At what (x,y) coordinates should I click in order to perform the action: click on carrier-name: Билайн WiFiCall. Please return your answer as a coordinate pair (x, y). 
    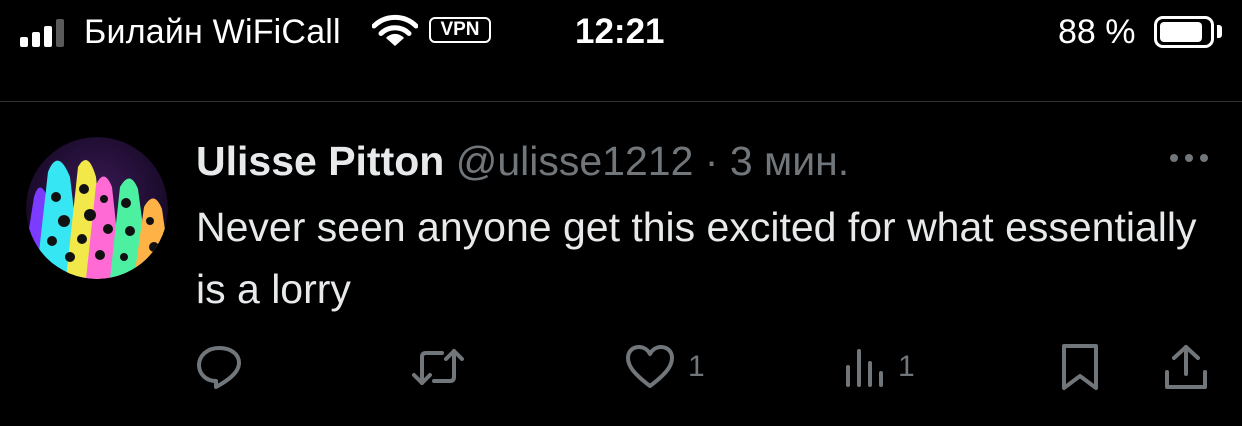
    Looking at the image, I should click on (212, 32).